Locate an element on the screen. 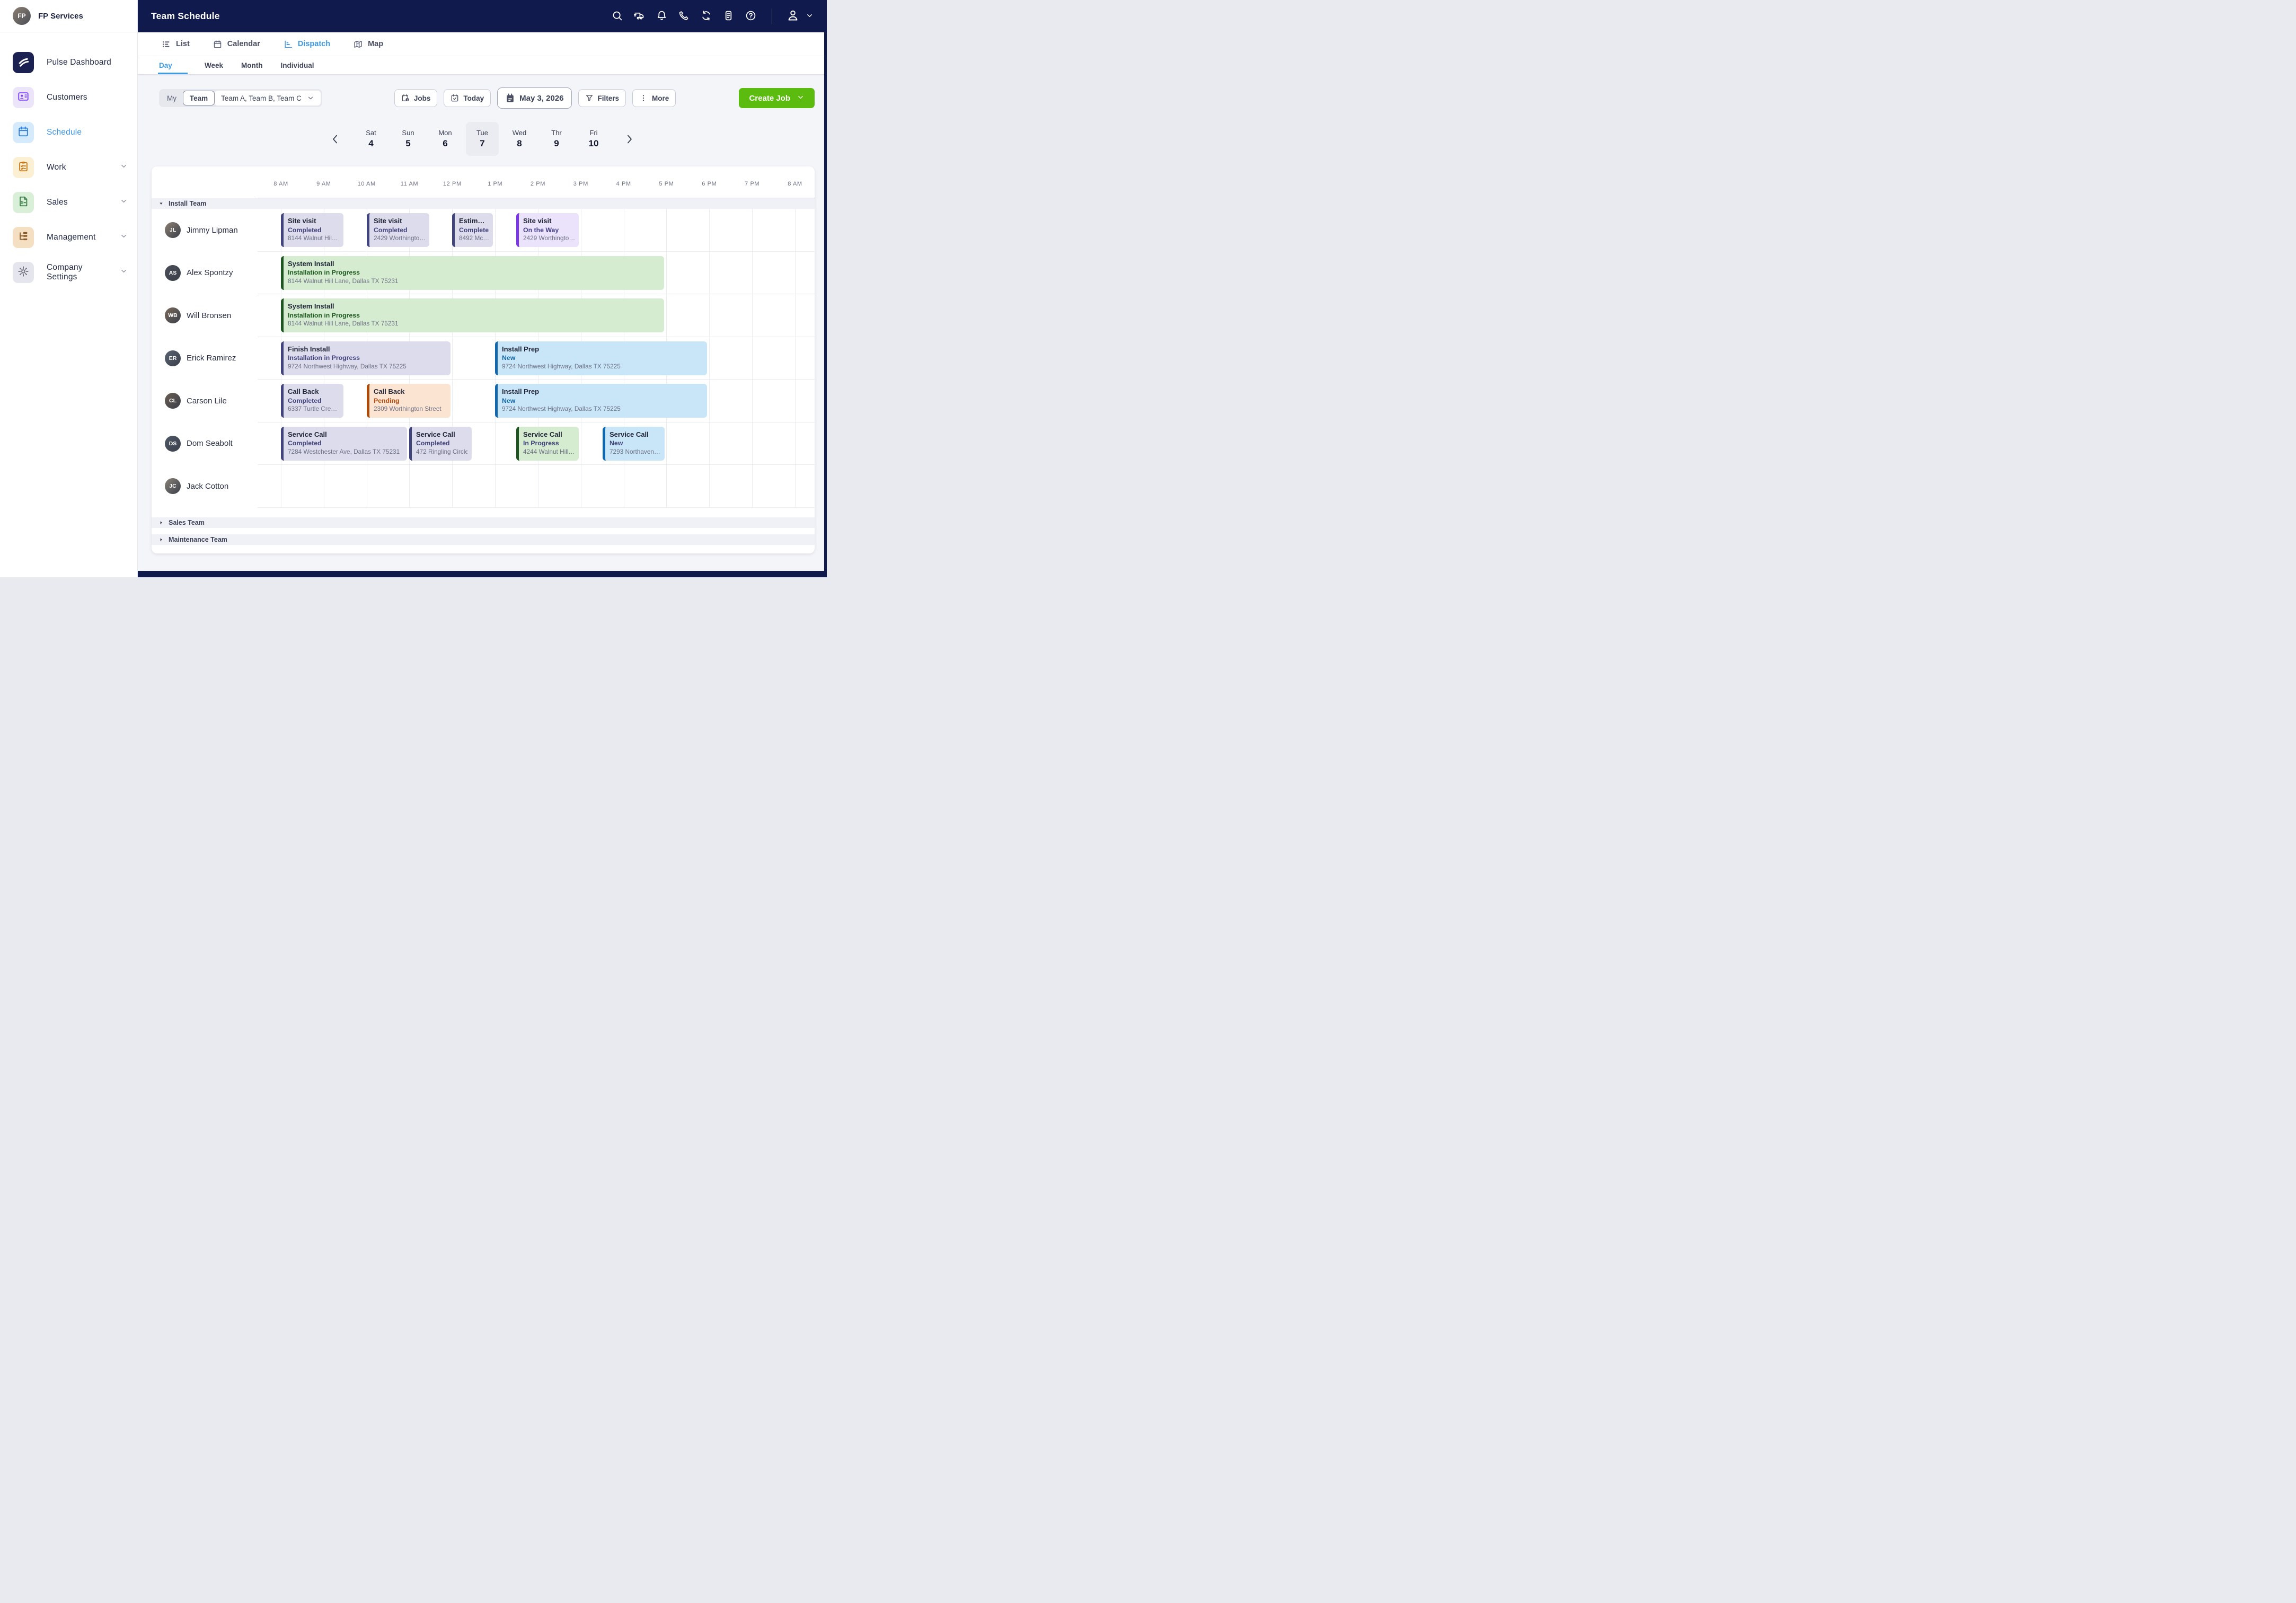 Image resolution: width=2296 pixels, height=1603 pixels. sidebar-item-pulse-dashboard: Pulse Dashboard is located at coordinates (69, 62).